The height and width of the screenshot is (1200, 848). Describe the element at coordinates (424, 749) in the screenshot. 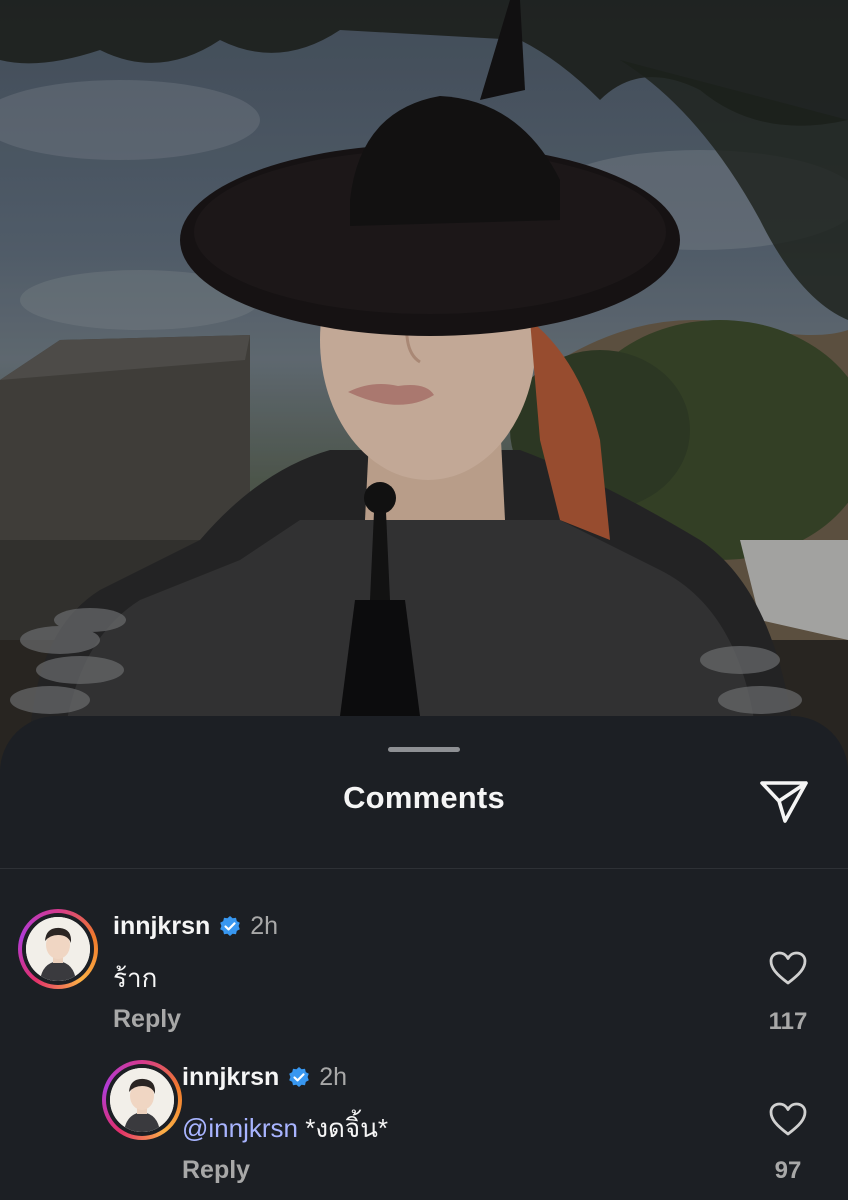

I see `sheet-grabber` at that location.